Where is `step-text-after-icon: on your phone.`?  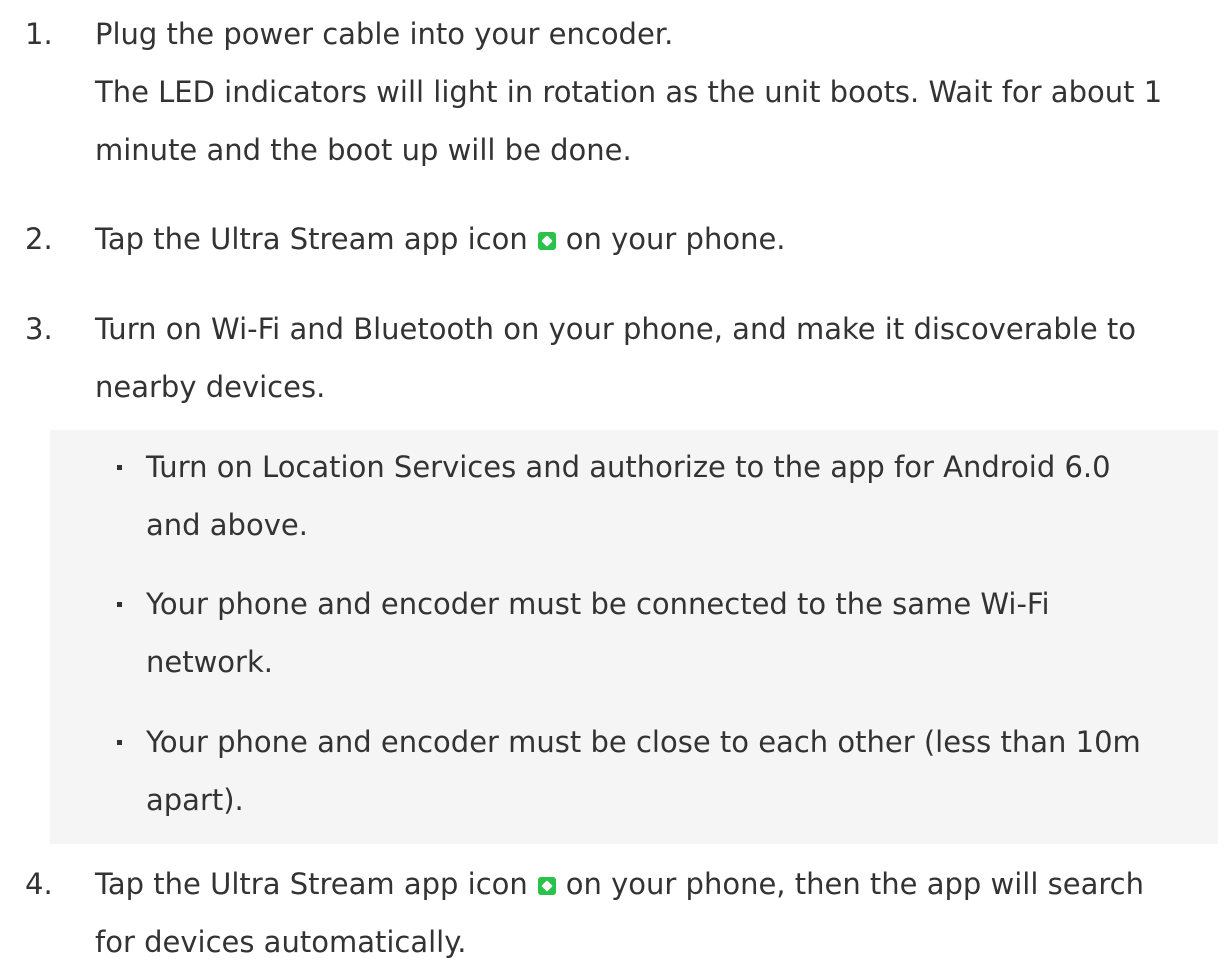 step-text-after-icon: on your phone. is located at coordinates (675, 239).